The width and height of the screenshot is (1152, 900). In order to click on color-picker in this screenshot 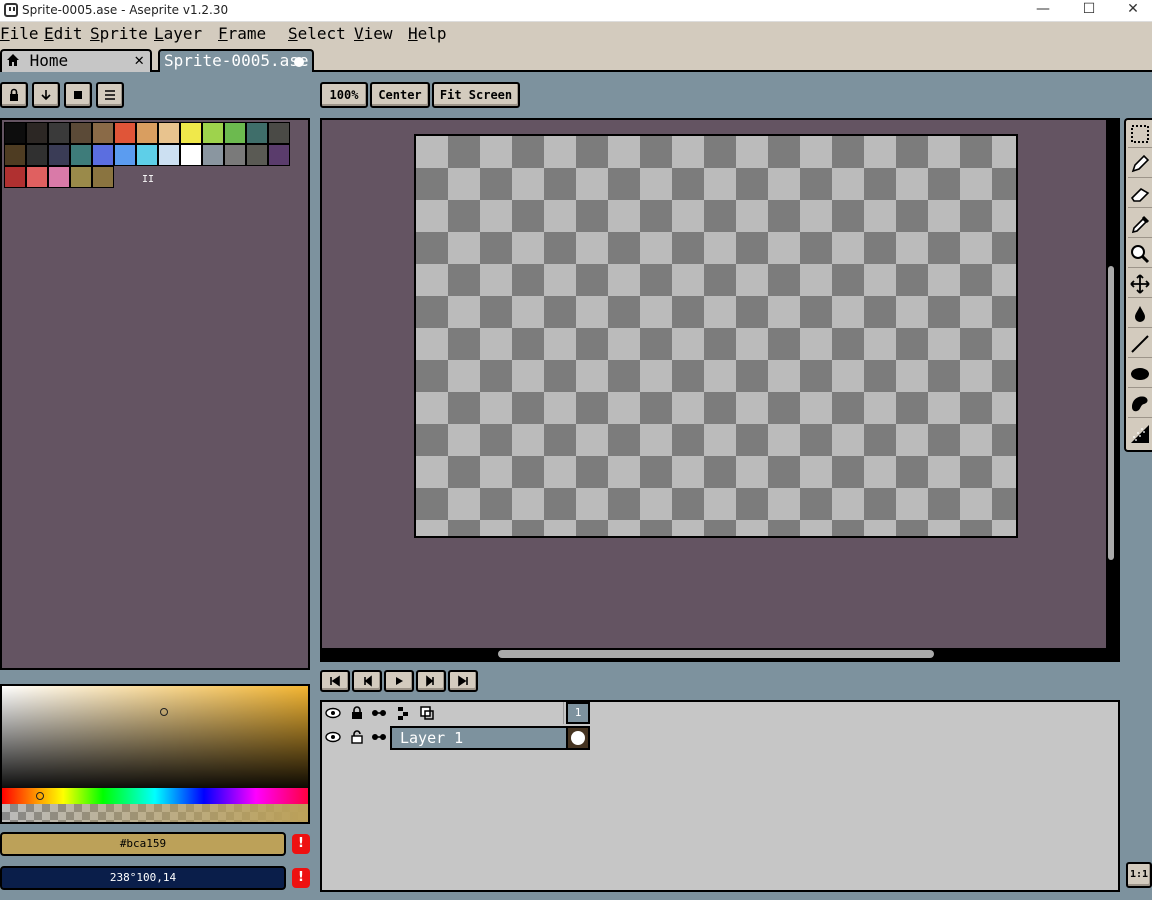, I will do `click(155, 754)`.